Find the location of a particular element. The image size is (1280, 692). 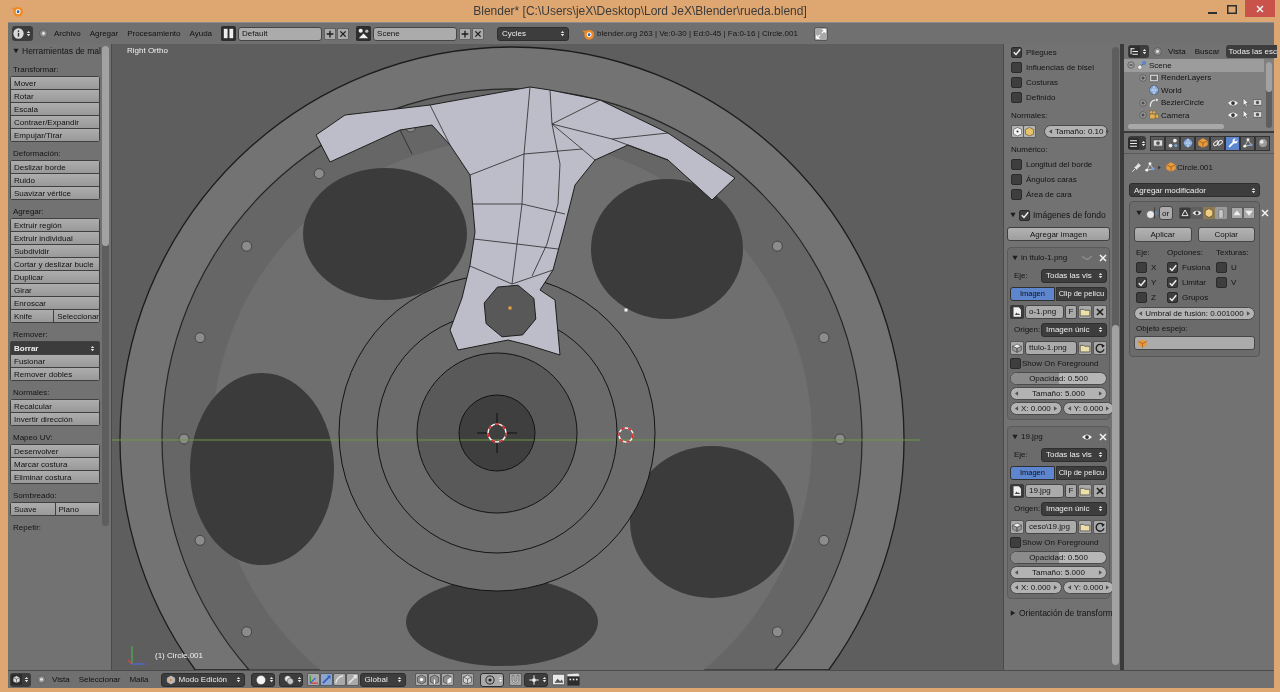

tool-button: Fusionar is located at coordinates (55, 361).